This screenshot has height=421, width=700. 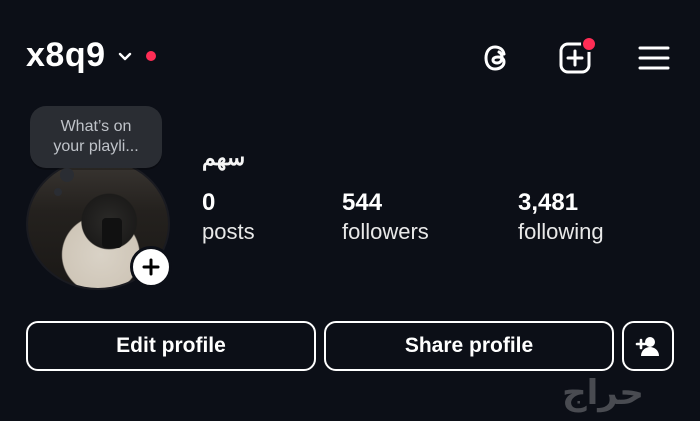 I want to click on following-count: 3,481, so click(x=548, y=202).